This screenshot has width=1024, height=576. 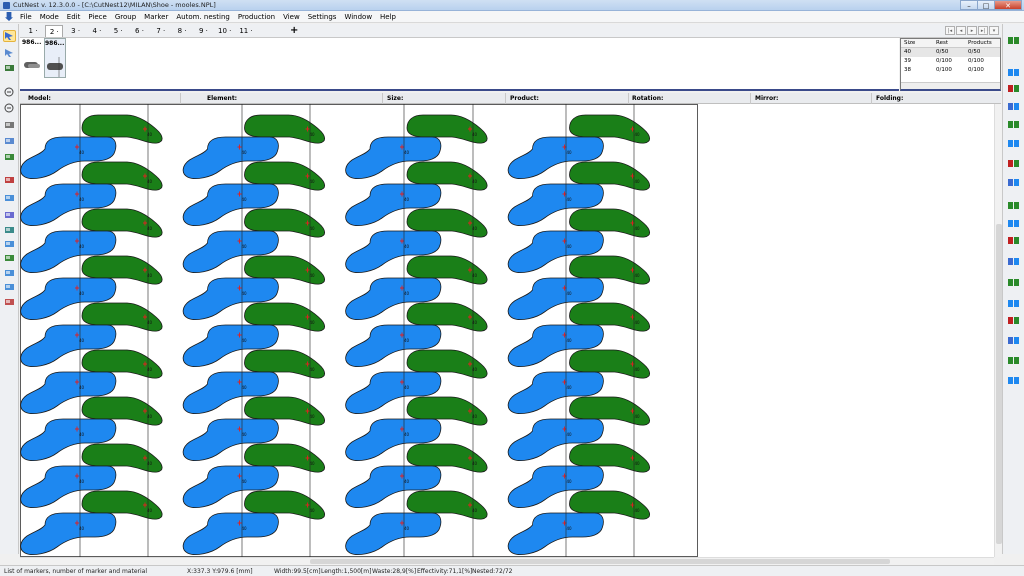 I want to click on next-marker-icon: ▸, so click(x=972, y=30).